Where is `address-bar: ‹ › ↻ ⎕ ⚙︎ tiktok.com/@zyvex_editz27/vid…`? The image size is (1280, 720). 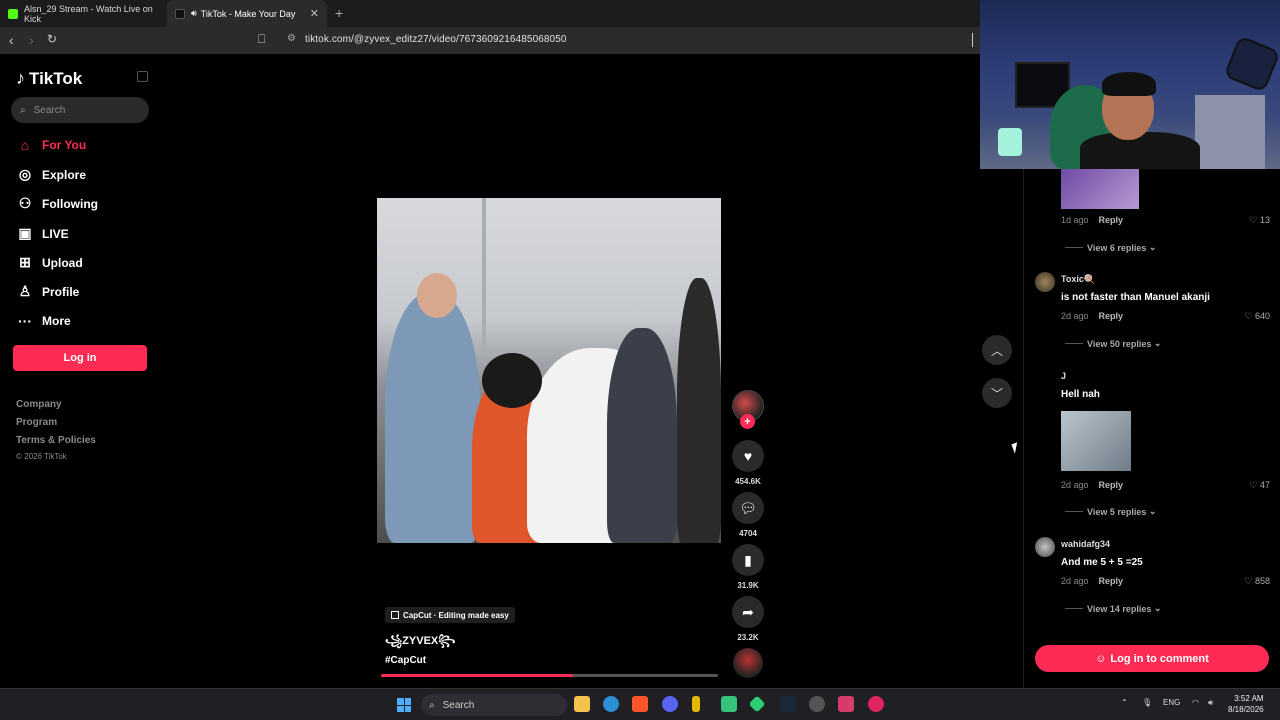 address-bar: ‹ › ↻ ⎕ ⚙︎ tiktok.com/@zyvex_editz27/vid… is located at coordinates (490, 40).